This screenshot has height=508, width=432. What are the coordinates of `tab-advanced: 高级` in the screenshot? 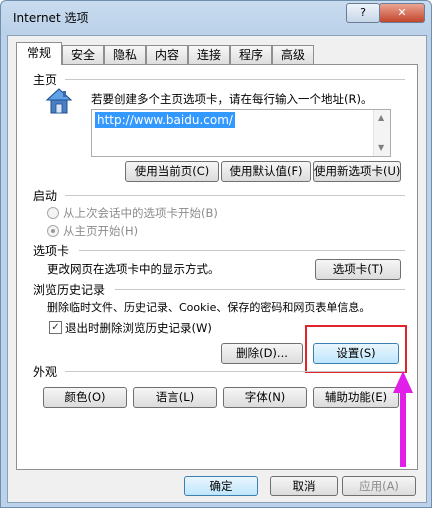 It's located at (293, 54).